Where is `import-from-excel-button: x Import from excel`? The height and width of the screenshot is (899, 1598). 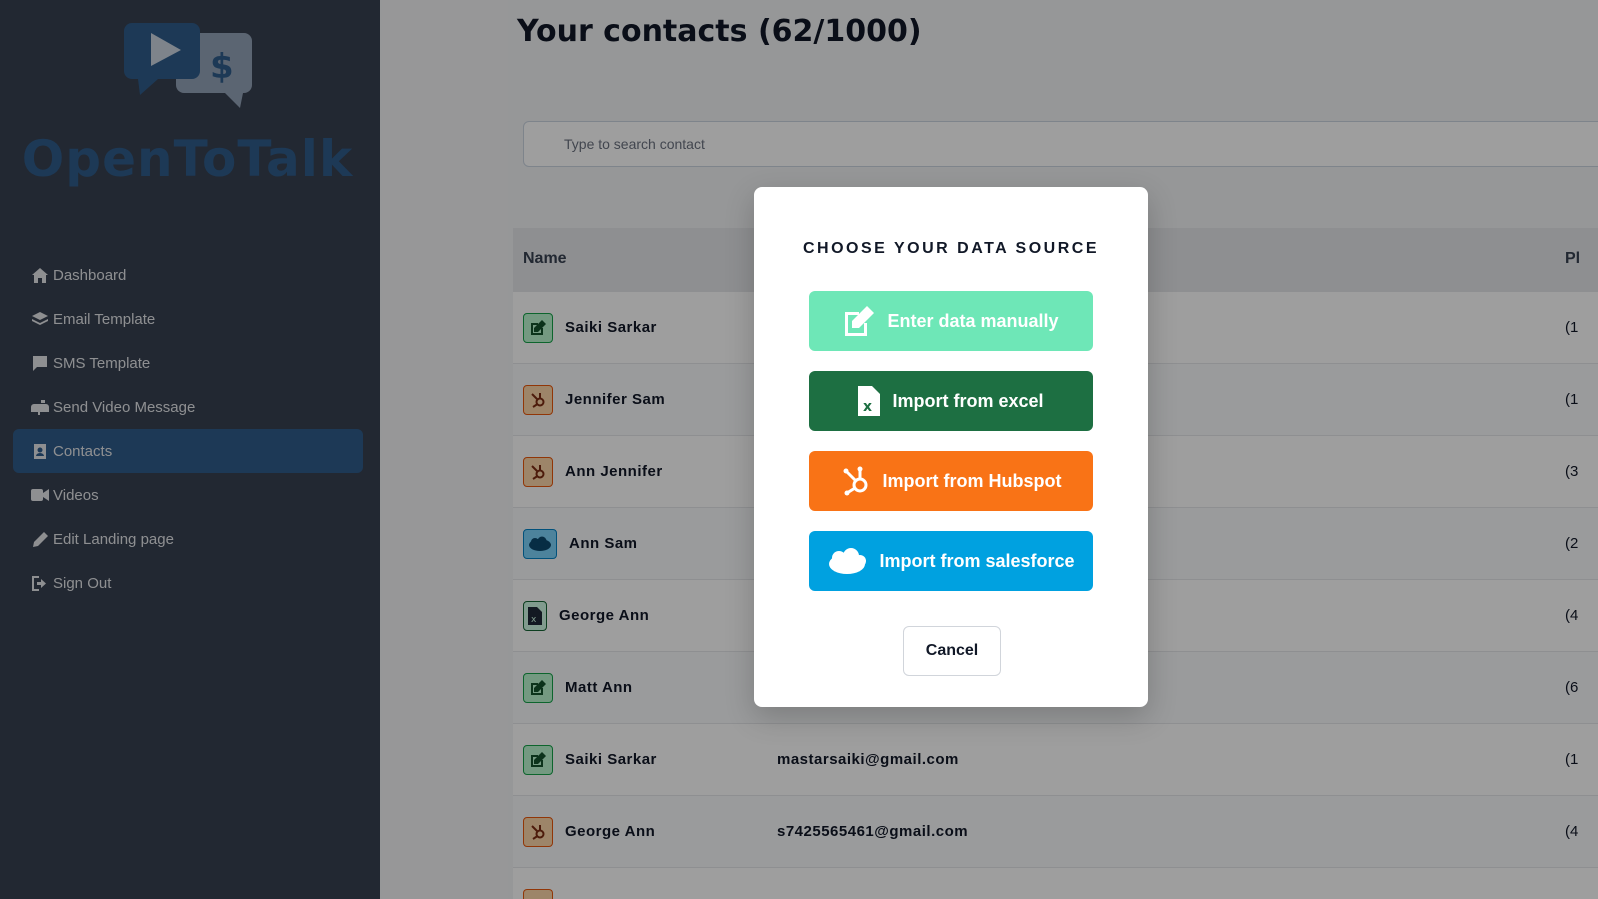
import-from-excel-button: x Import from excel is located at coordinates (951, 401).